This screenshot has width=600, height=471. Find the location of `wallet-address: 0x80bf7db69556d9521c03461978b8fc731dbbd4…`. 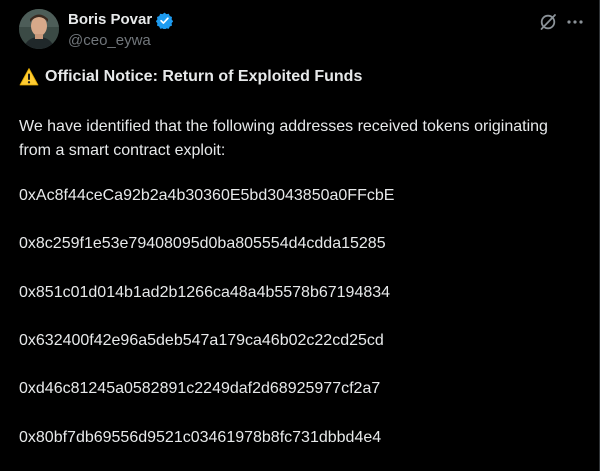

wallet-address: 0x80bf7db69556d9521c03461978b8fc731dbbd4… is located at coordinates (200, 437).